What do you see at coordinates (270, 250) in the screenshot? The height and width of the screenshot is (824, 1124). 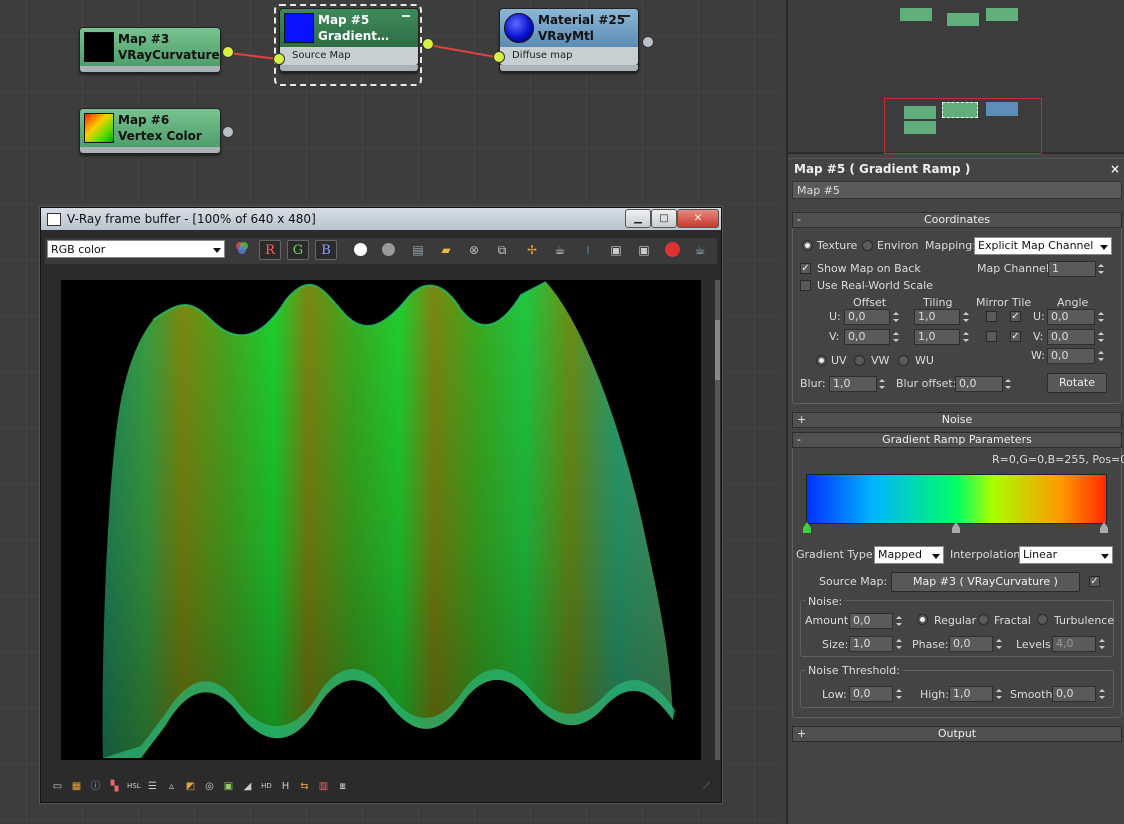 I see `red-channel-button: R` at bounding box center [270, 250].